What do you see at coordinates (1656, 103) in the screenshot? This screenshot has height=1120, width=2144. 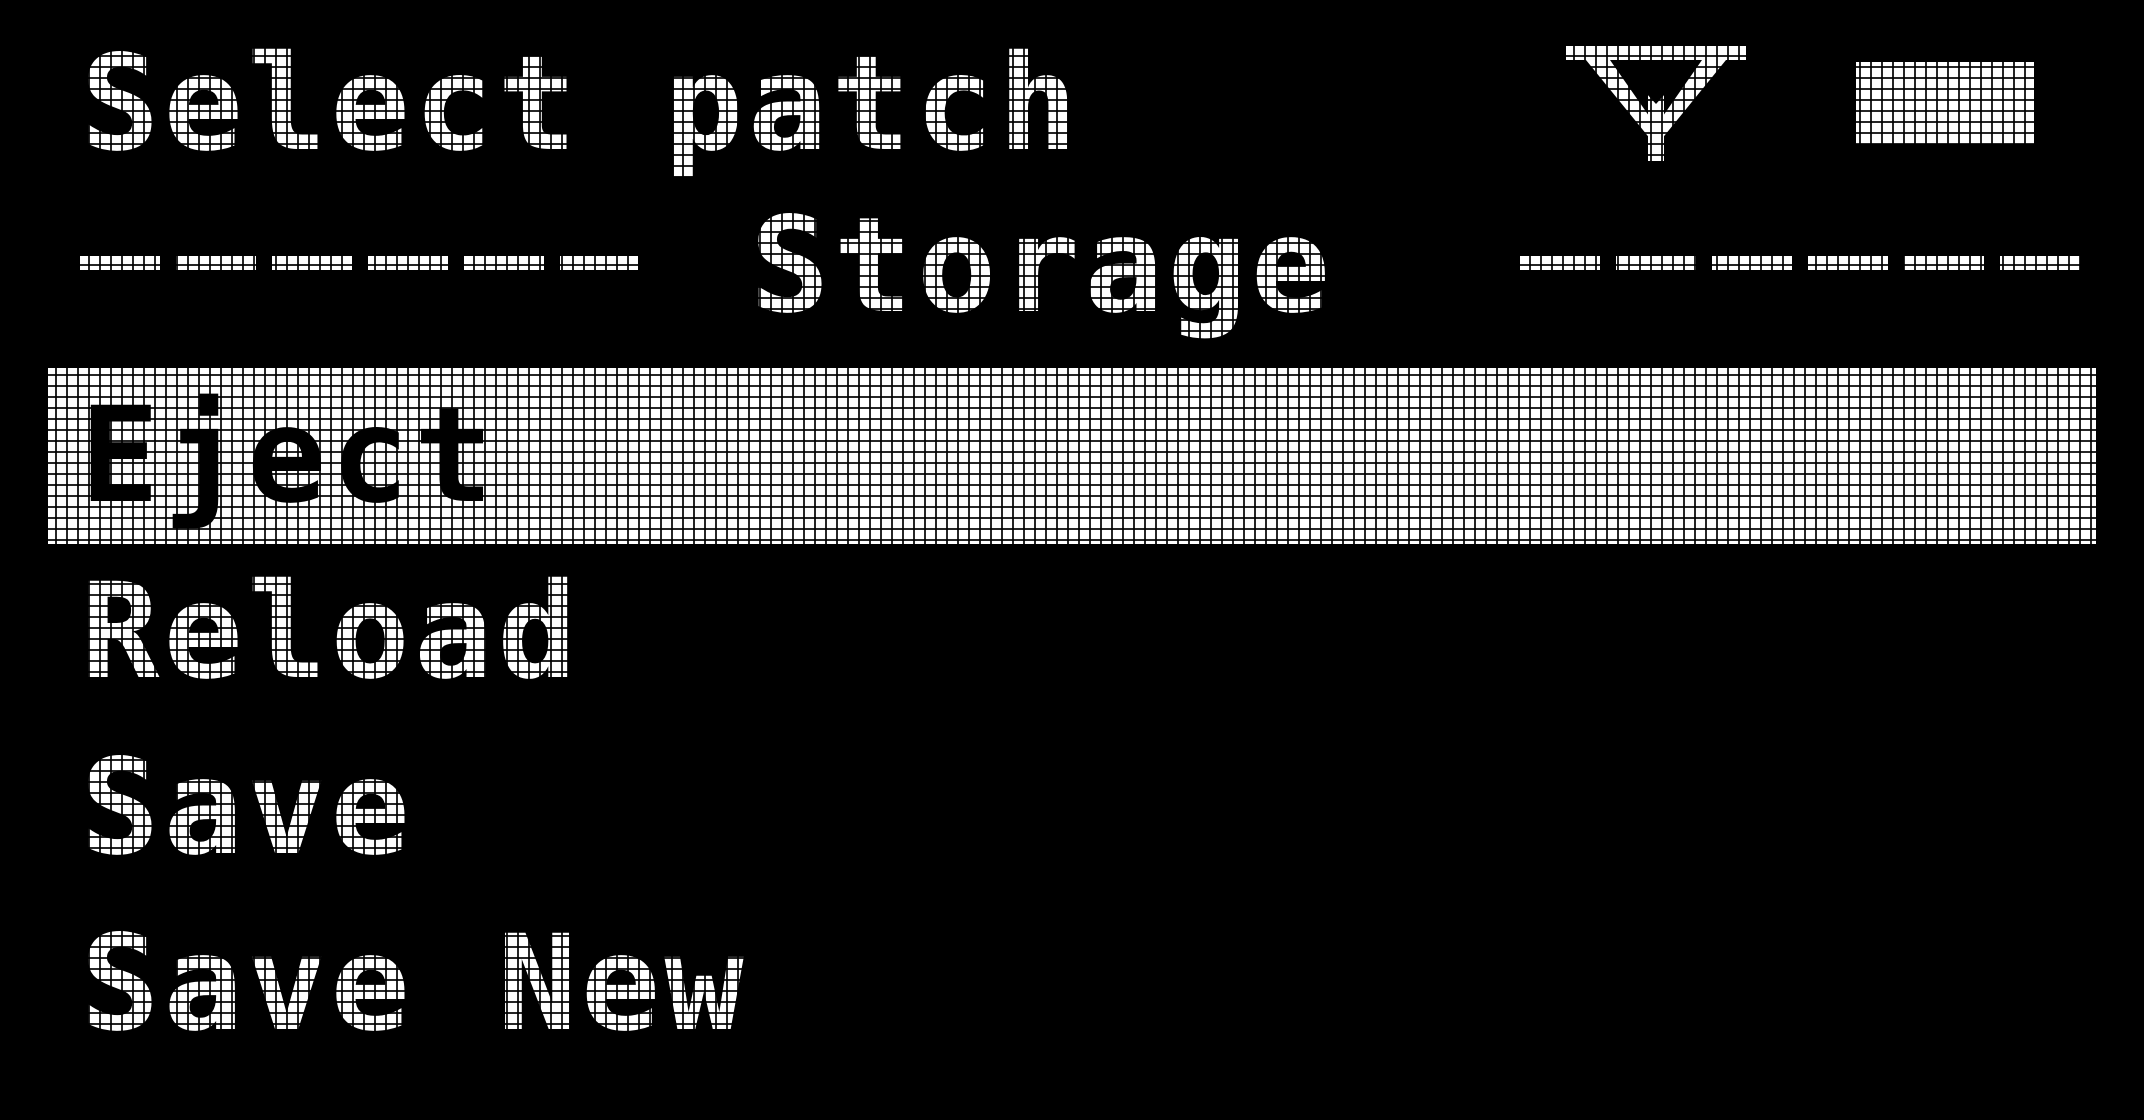 I see `midi-icon` at bounding box center [1656, 103].